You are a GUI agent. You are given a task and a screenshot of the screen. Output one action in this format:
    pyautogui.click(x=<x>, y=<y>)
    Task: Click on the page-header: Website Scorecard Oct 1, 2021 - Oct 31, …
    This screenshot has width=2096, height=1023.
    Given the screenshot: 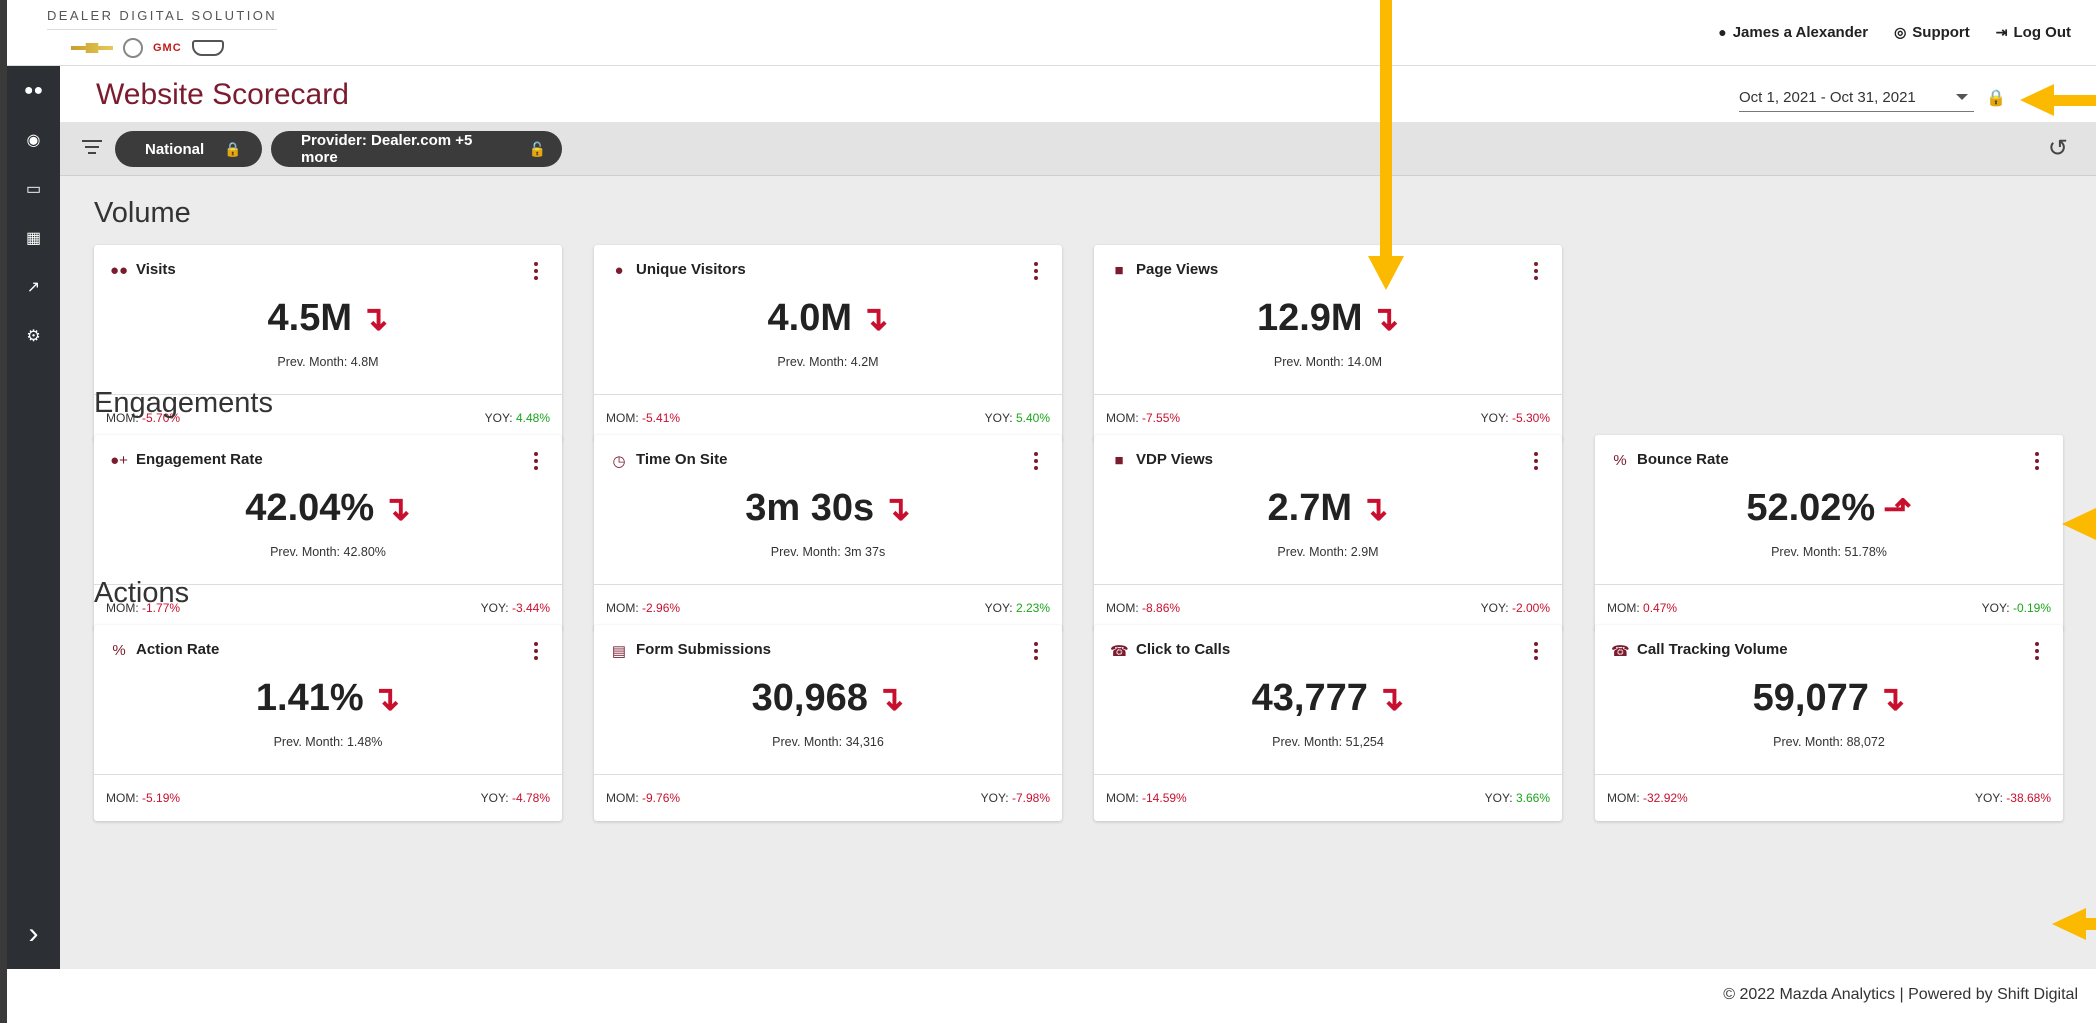 What is the action you would take?
    pyautogui.click(x=1078, y=94)
    